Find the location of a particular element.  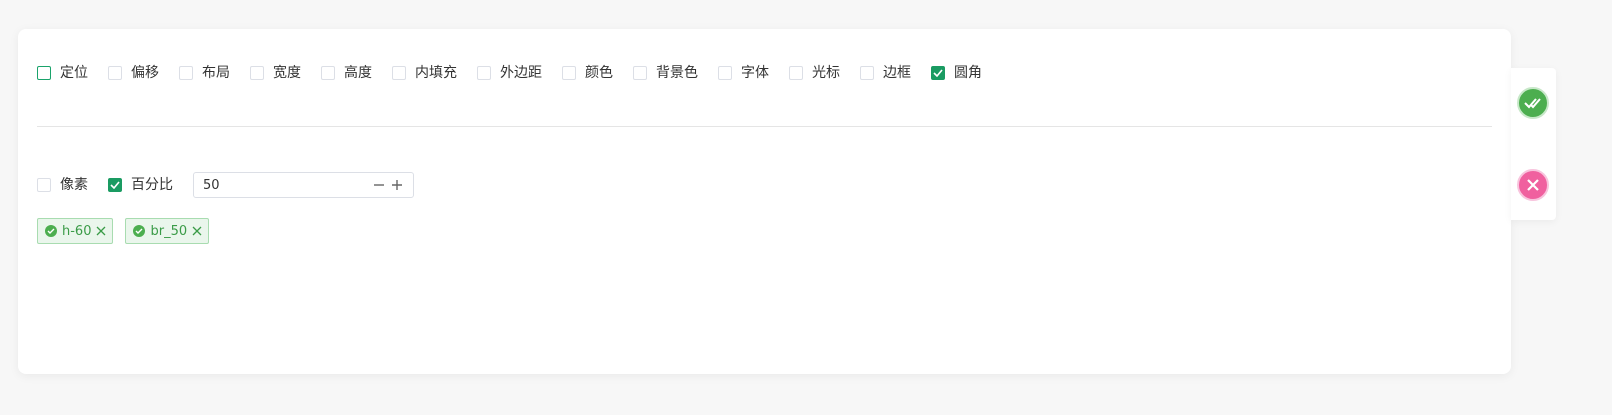

cancel-button is located at coordinates (1533, 185).